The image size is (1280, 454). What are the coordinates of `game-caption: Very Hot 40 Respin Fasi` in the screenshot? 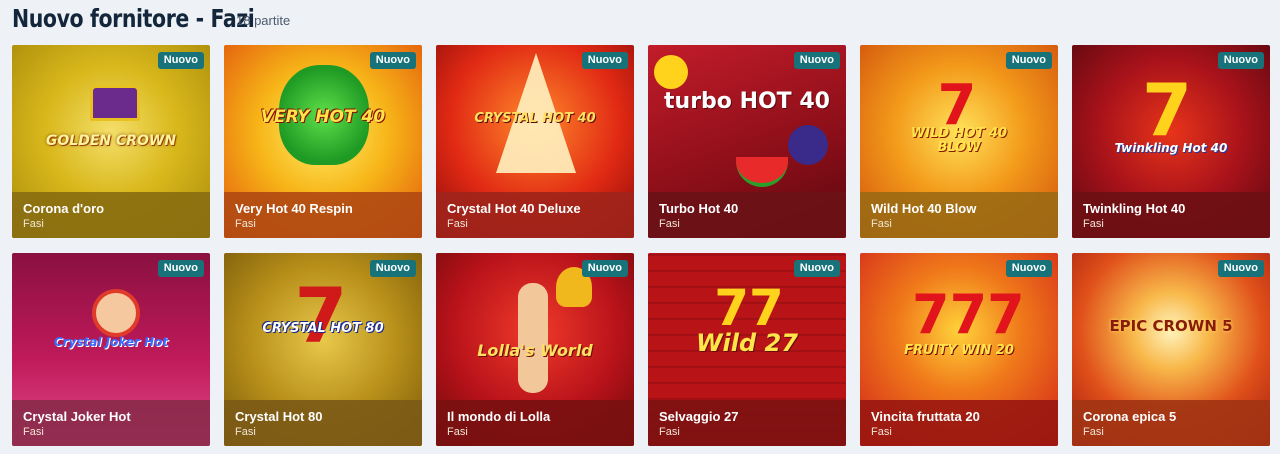 It's located at (323, 215).